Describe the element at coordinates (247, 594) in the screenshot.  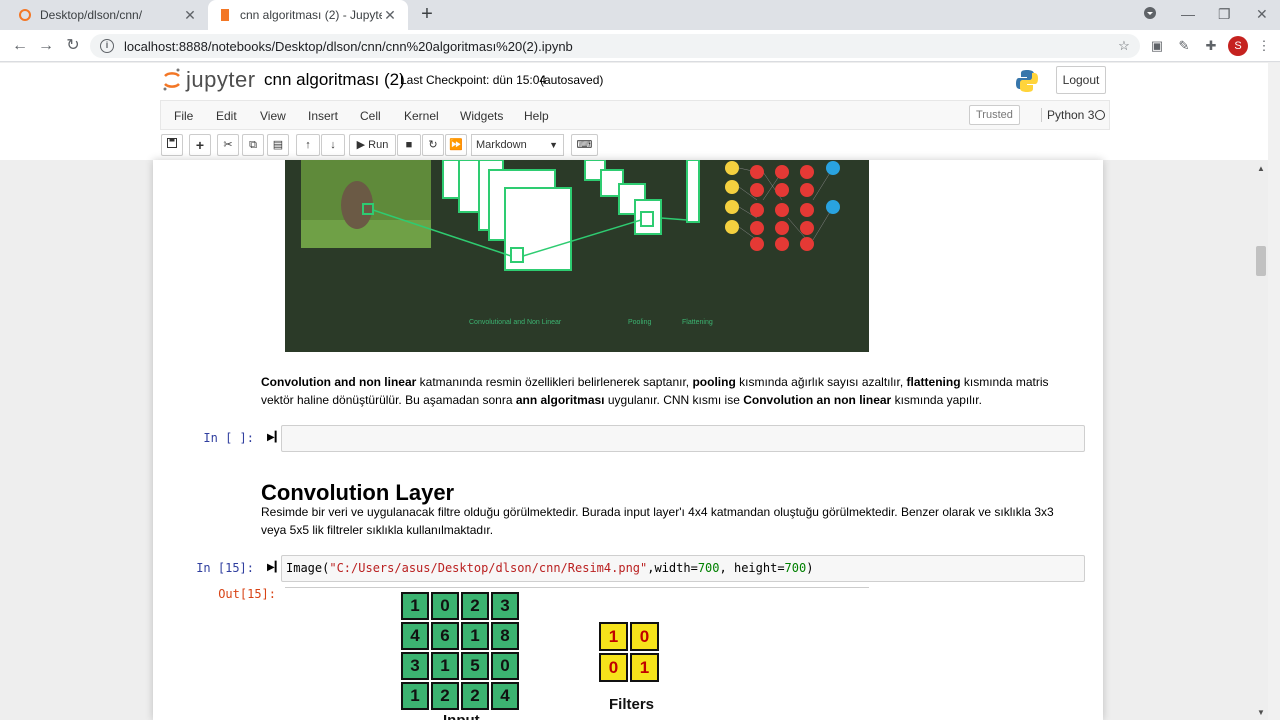
I see `cell-output-prompt: Out[15]:` at that location.